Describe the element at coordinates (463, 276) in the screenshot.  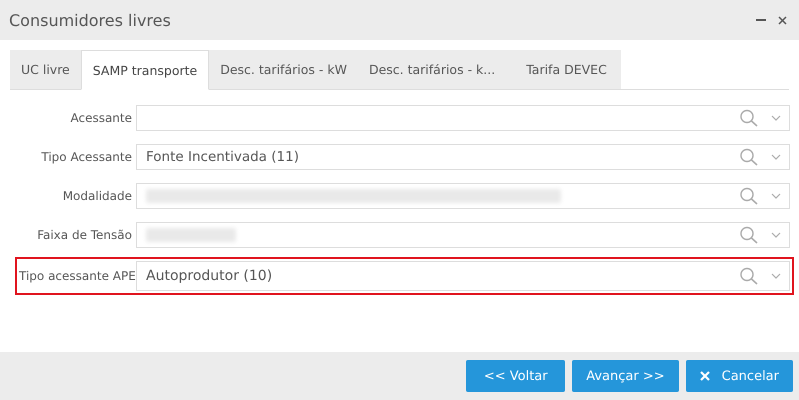
I see `combo-field: Autoprodutor (10)` at that location.